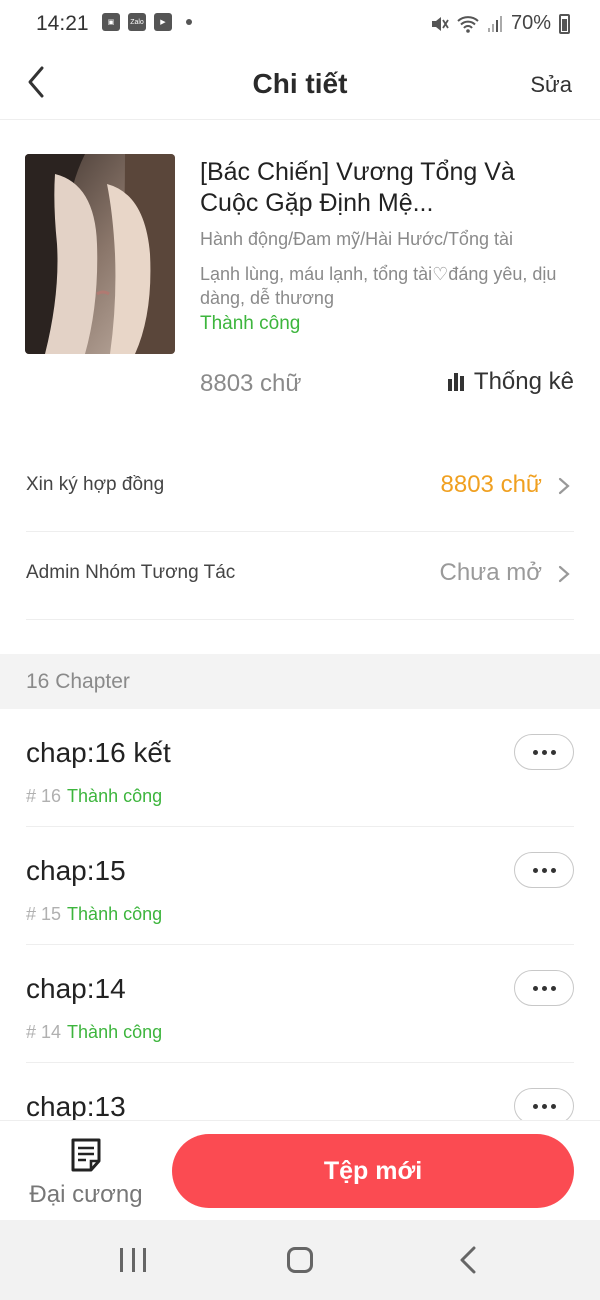  What do you see at coordinates (250, 323) in the screenshot?
I see `book-status: Thành công` at bounding box center [250, 323].